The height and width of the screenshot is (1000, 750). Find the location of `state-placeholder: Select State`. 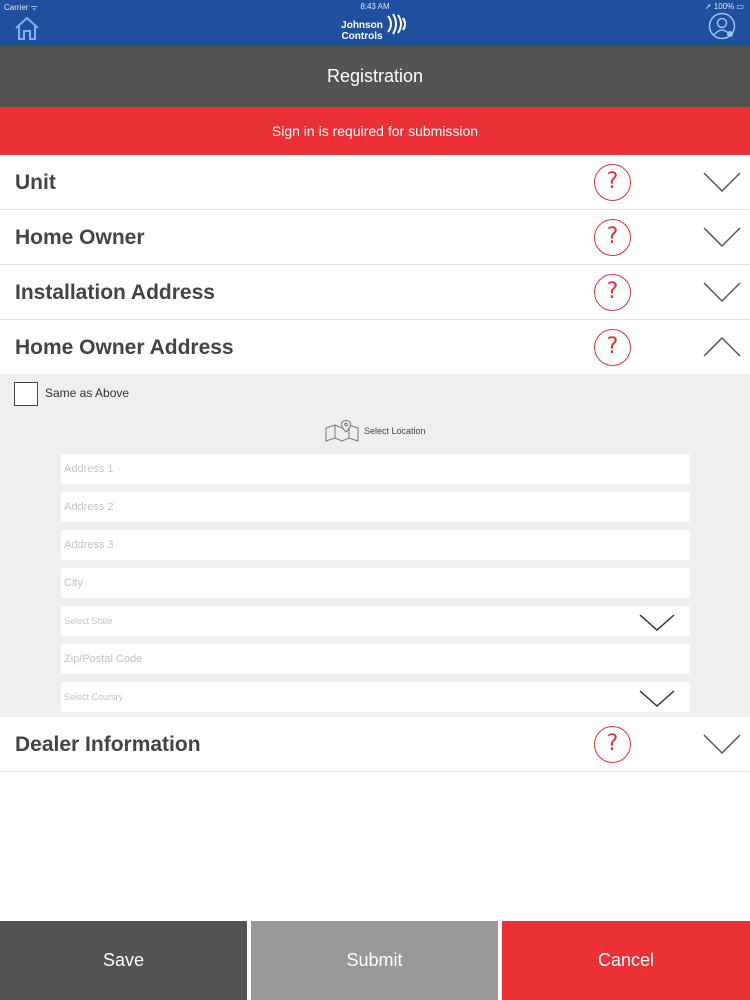

state-placeholder: Select State is located at coordinates (88, 621).